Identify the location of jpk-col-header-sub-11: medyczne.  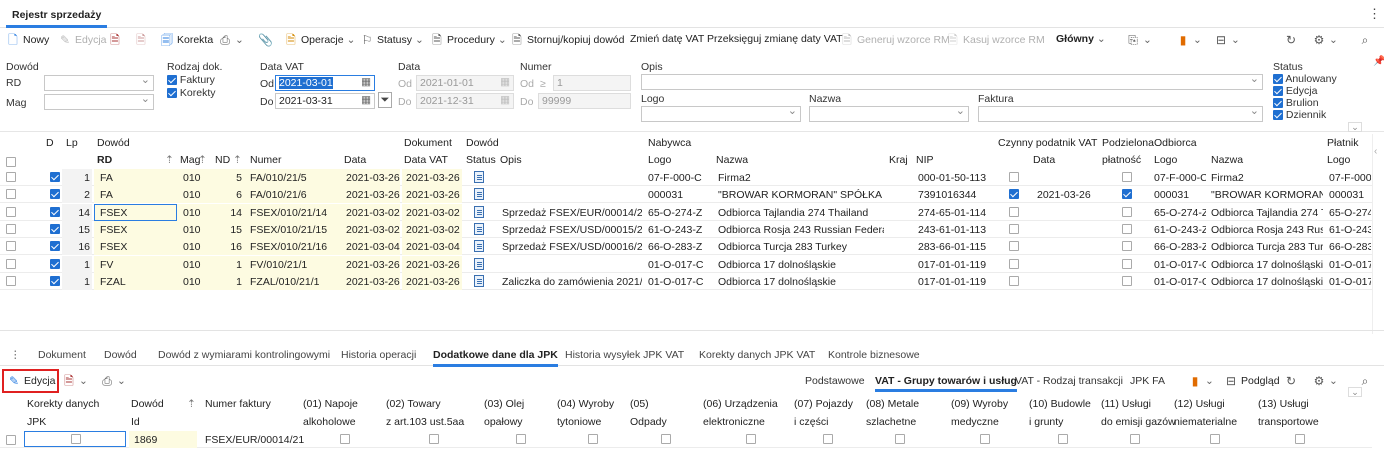
(975, 422).